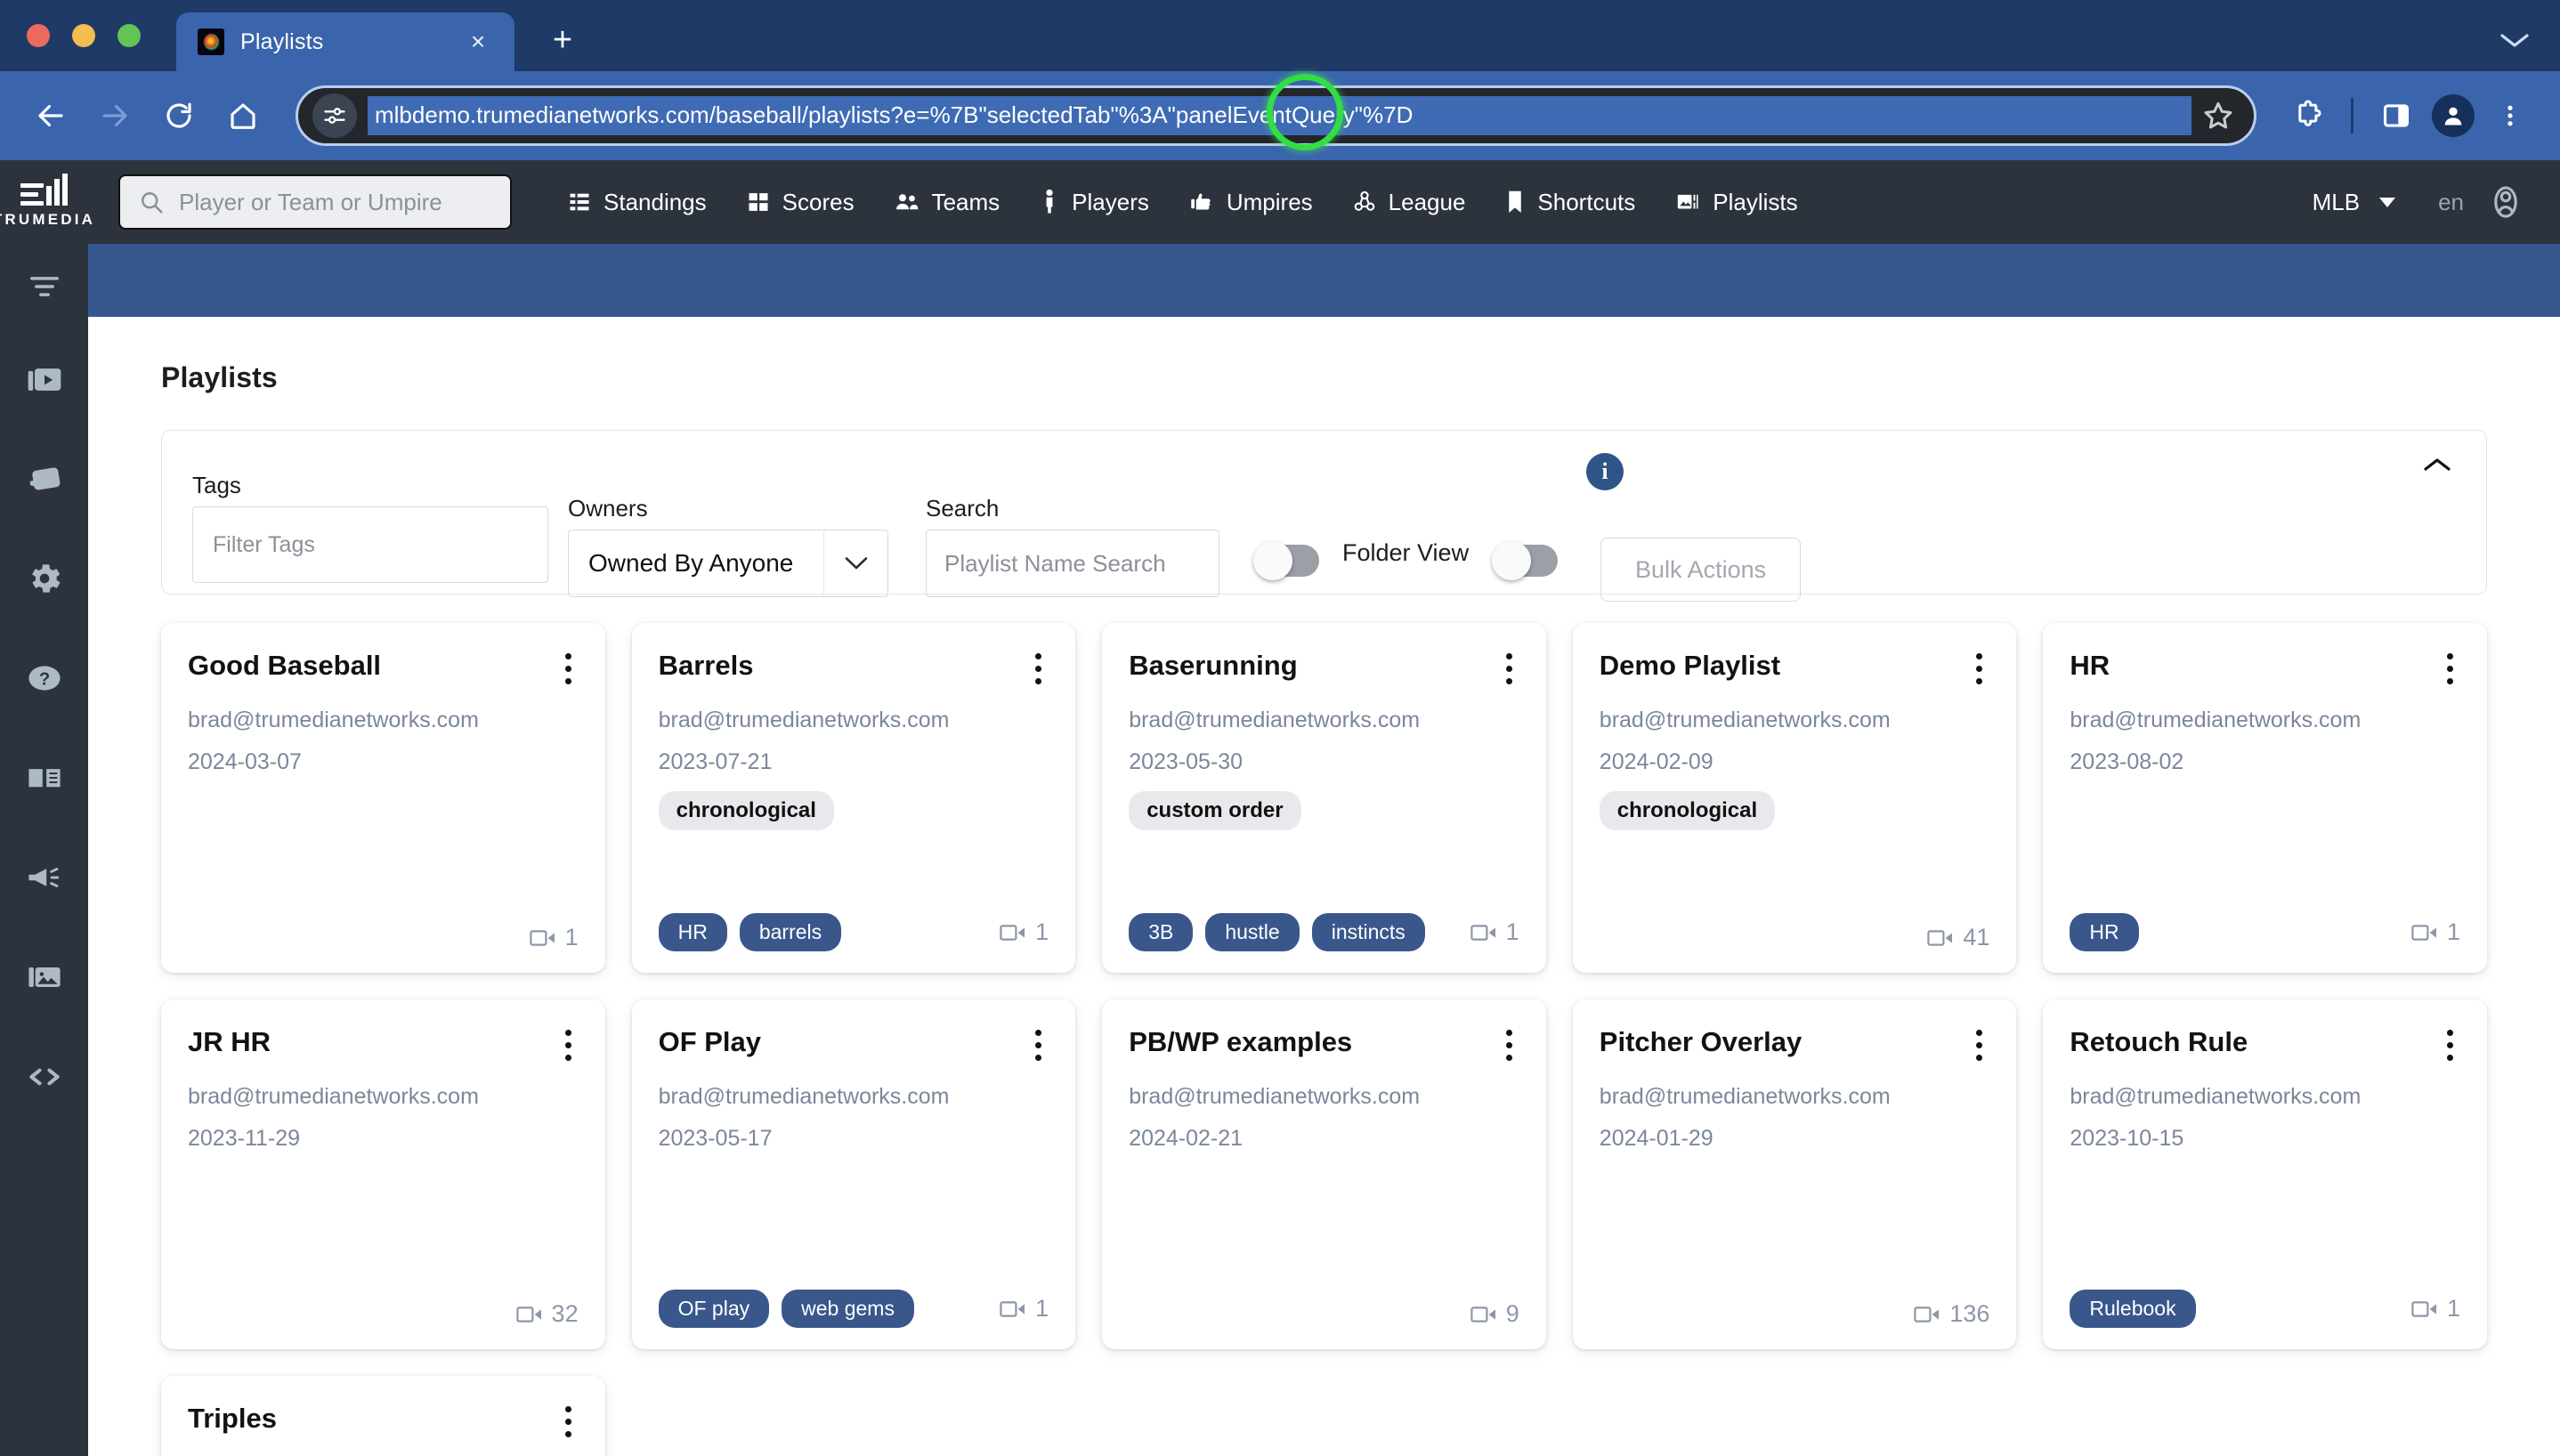  I want to click on nav-item-players: Players, so click(1094, 202).